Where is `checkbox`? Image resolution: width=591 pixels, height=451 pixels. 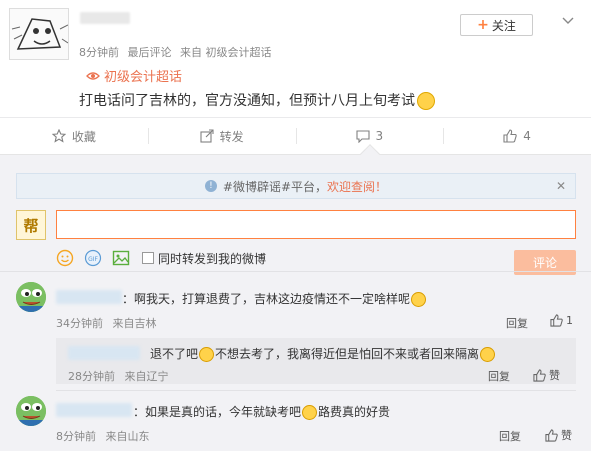
checkbox is located at coordinates (148, 258).